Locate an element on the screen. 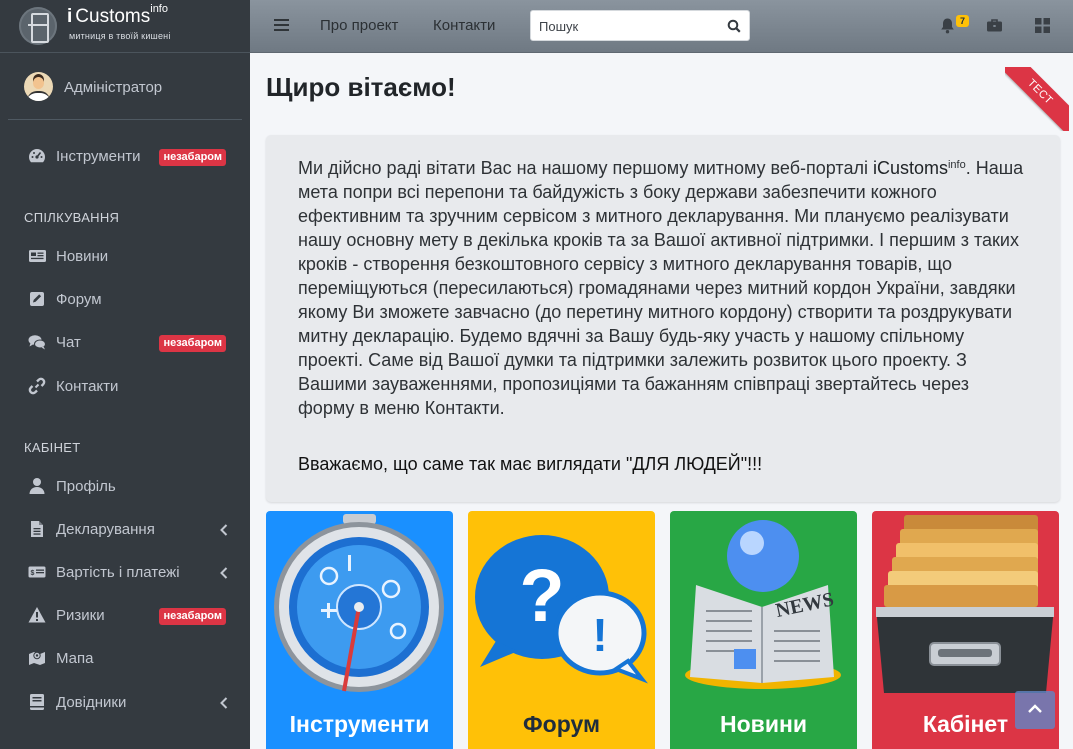 Image resolution: width=1073 pixels, height=749 pixels. page-title: Щиро вітаємо! is located at coordinates (361, 87).